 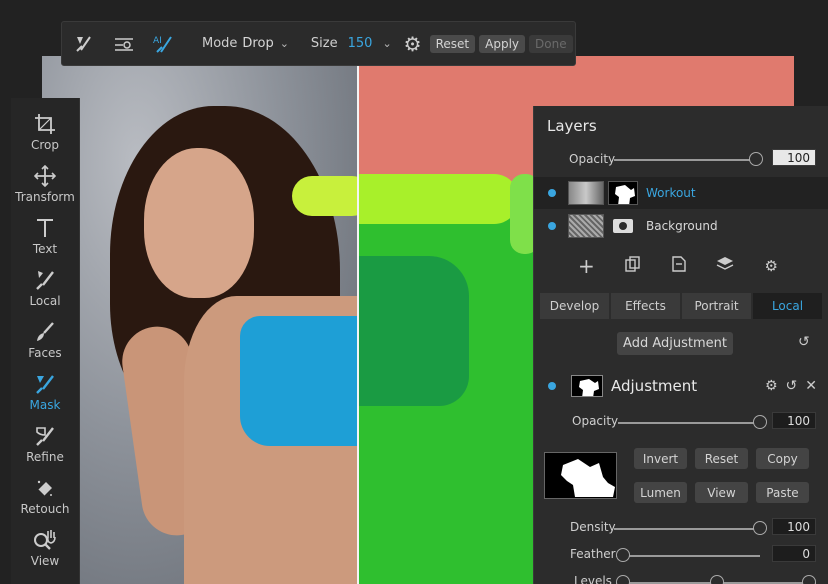 I want to click on mask-subject-towel, so click(x=439, y=199).